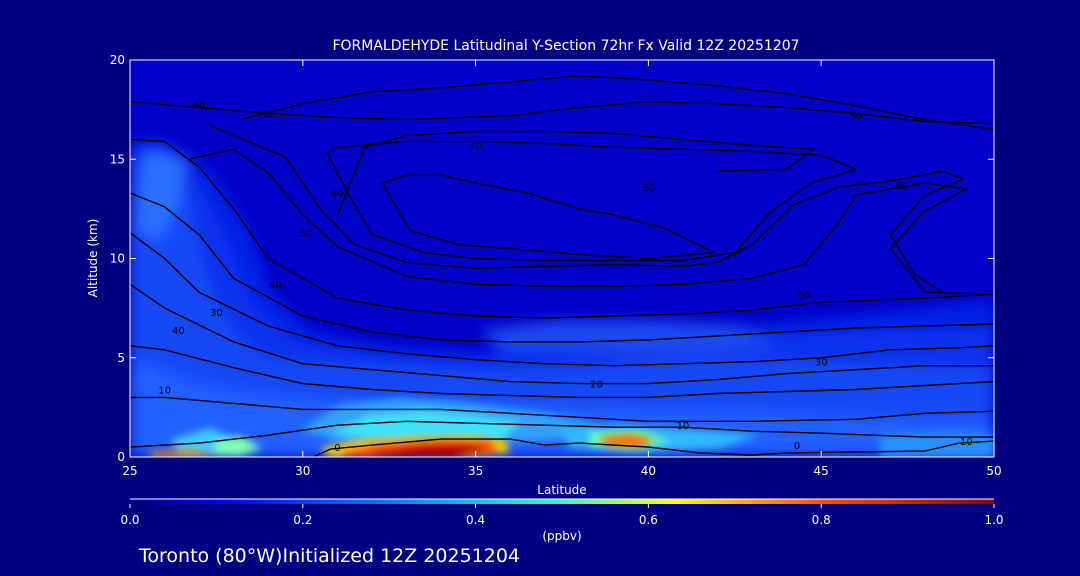 The height and width of the screenshot is (576, 1080). What do you see at coordinates (596, 385) in the screenshot?
I see `contour-label: 20` at bounding box center [596, 385].